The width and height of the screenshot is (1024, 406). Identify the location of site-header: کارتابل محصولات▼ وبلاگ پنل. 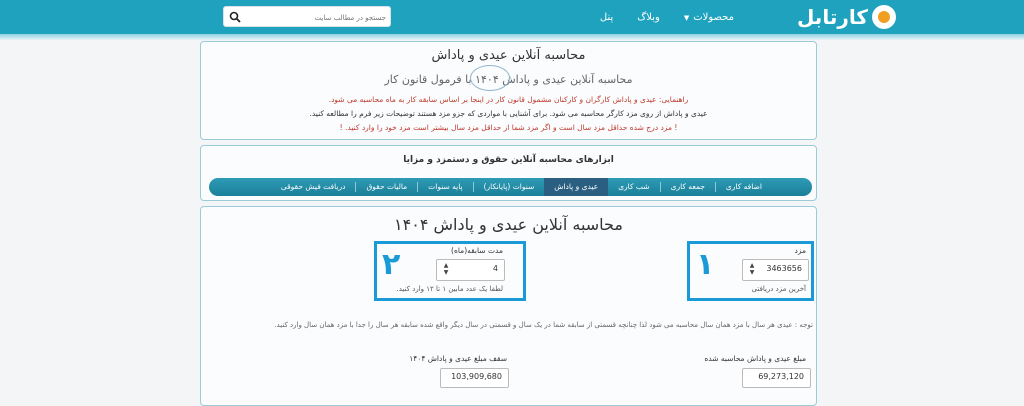
(512, 17).